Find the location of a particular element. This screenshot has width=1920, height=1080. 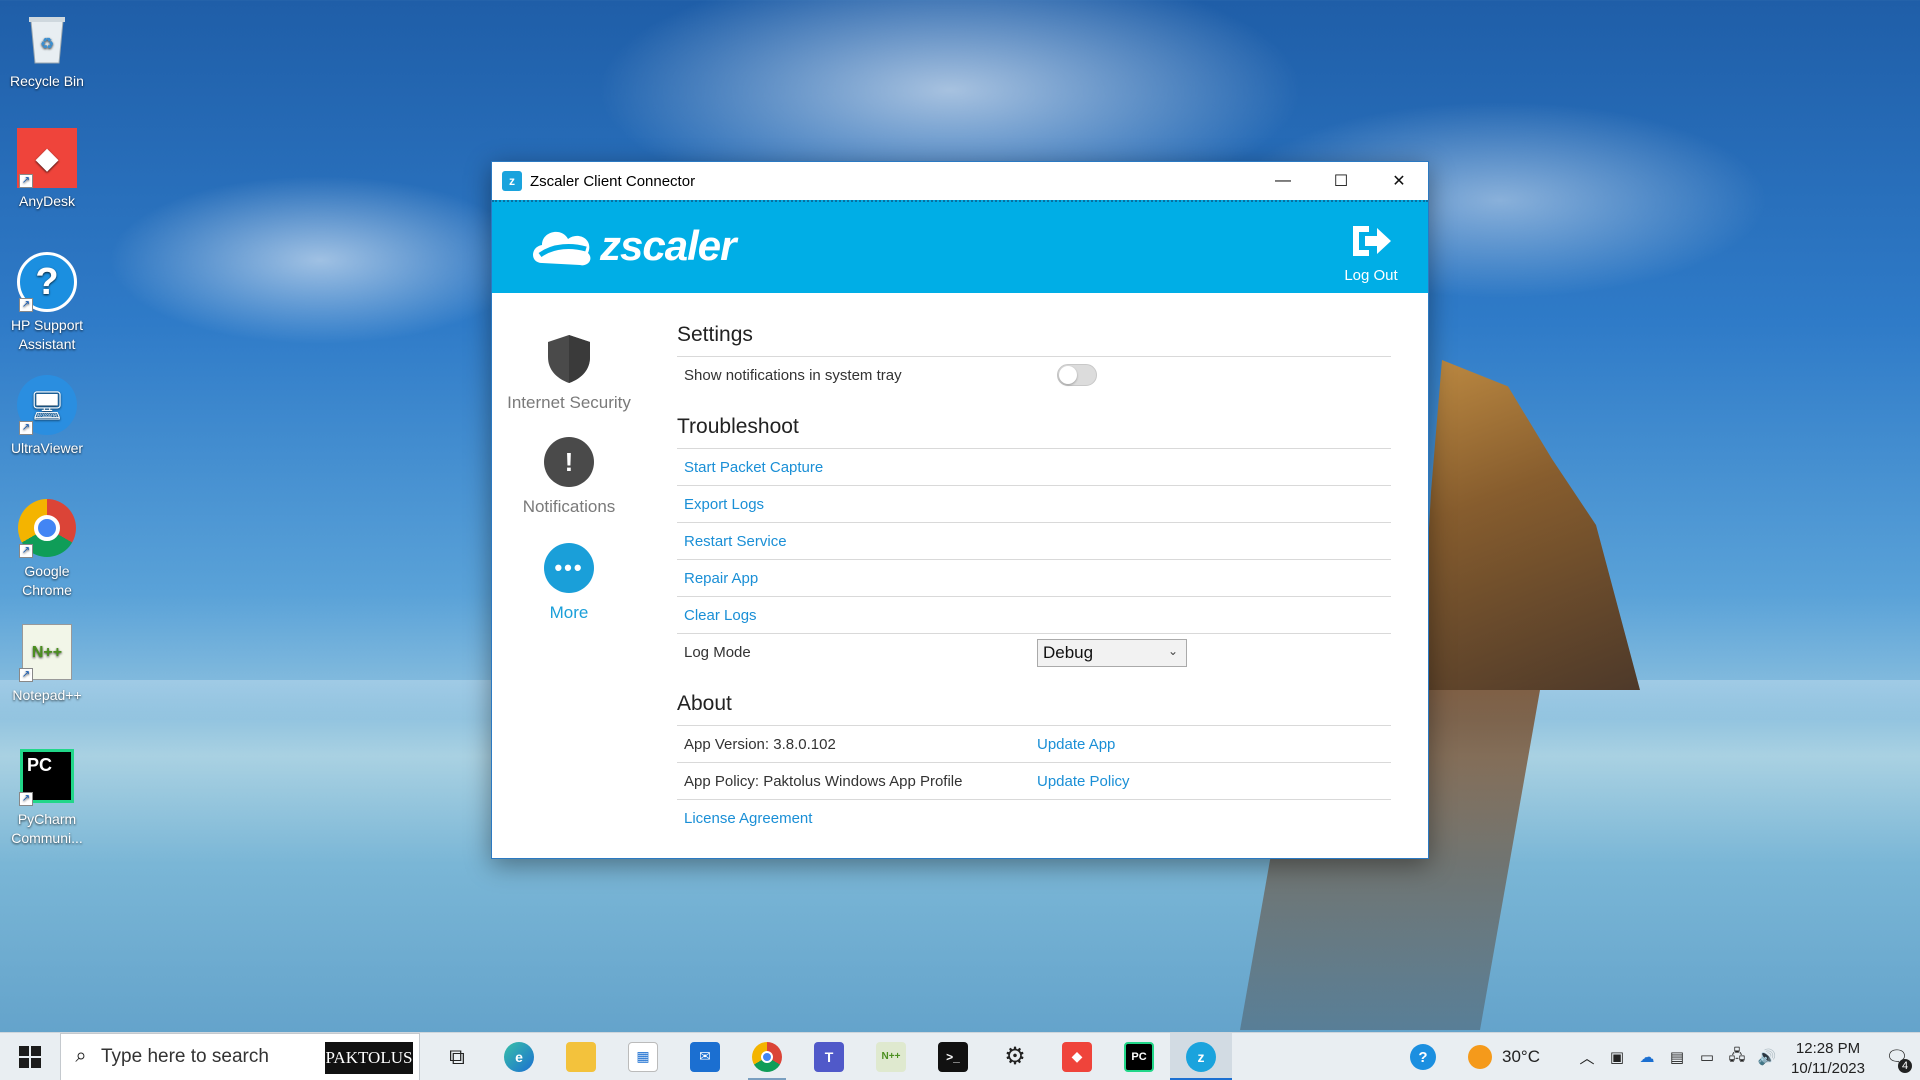

exclamation-icon: ! is located at coordinates (569, 462).